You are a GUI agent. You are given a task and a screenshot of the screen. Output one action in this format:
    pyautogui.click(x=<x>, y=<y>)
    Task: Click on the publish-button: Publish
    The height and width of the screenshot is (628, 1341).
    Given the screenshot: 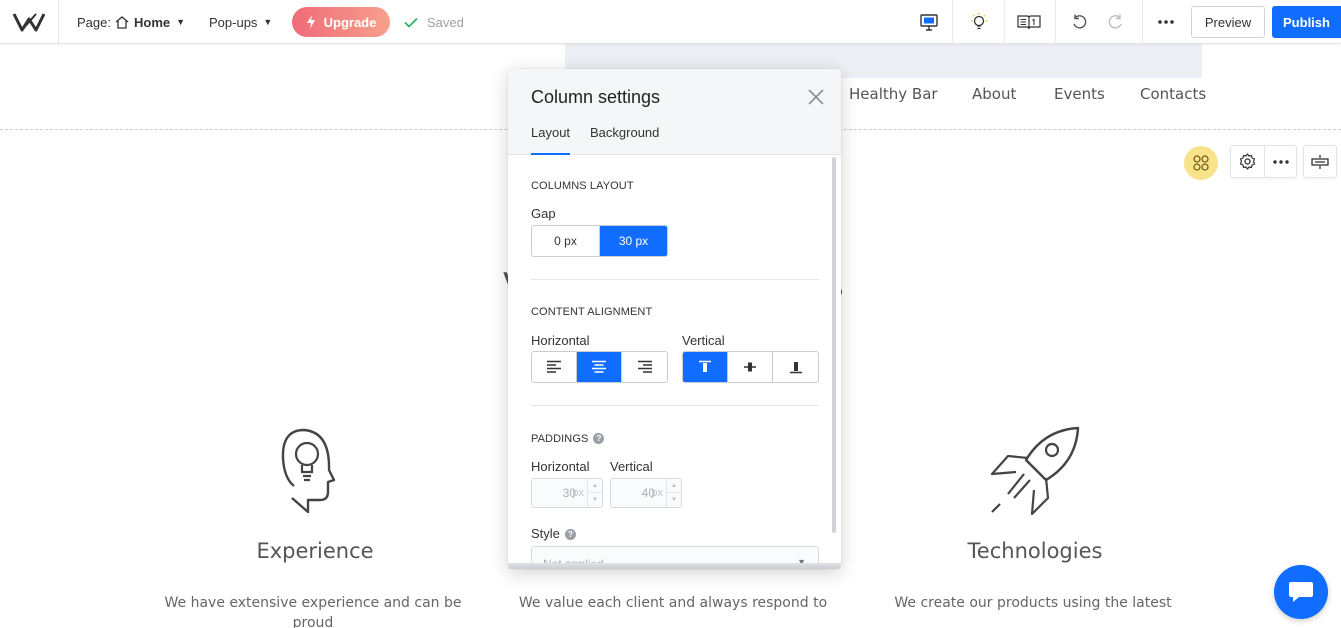 What is the action you would take?
    pyautogui.click(x=1306, y=22)
    